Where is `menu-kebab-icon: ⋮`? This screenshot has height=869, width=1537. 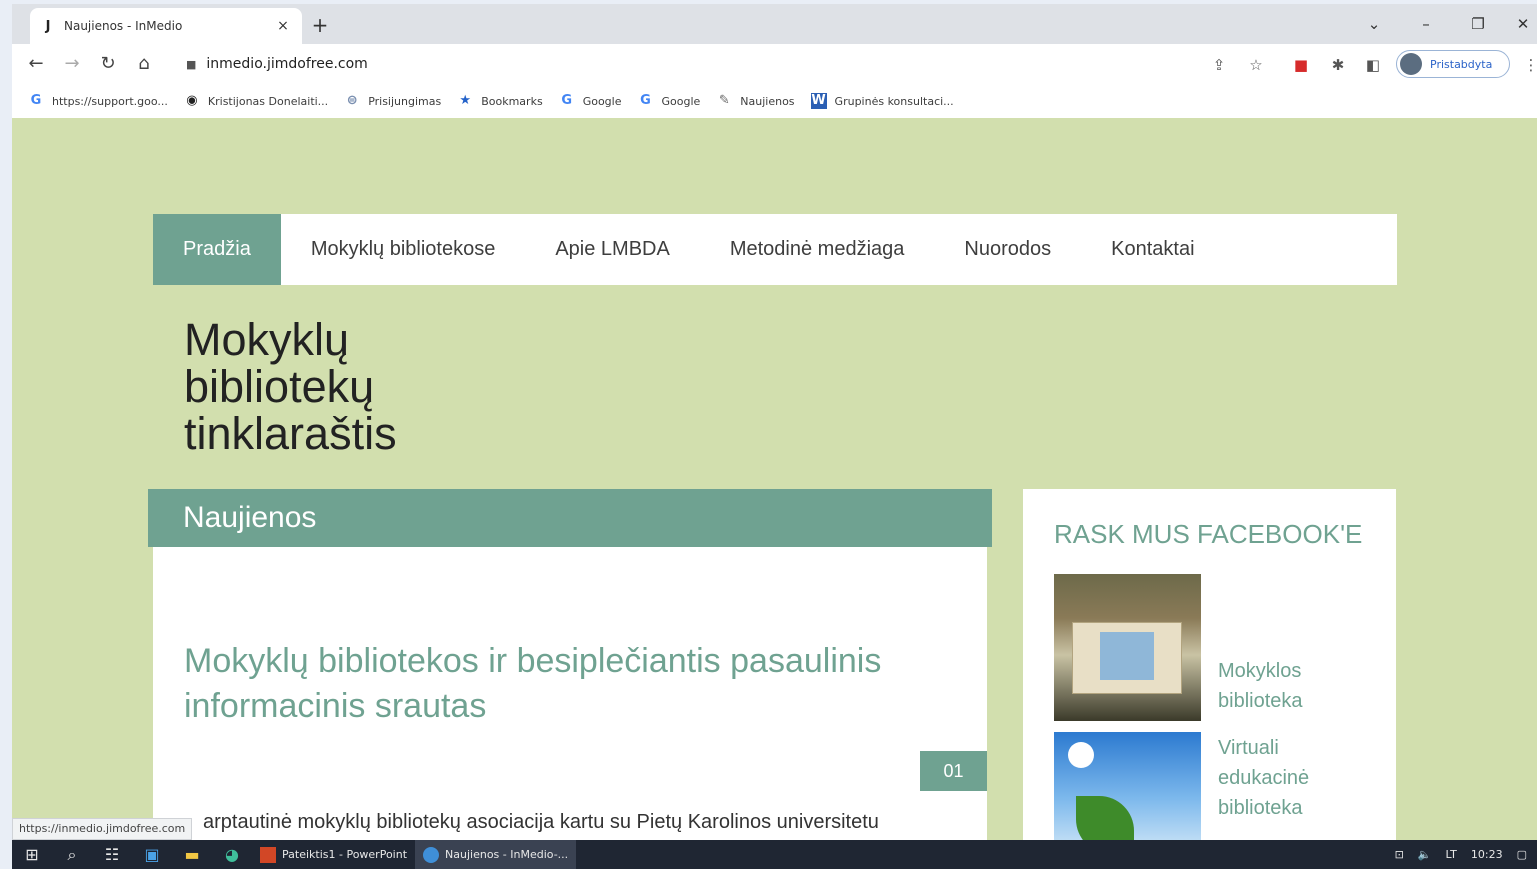 menu-kebab-icon: ⋮ is located at coordinates (1528, 65).